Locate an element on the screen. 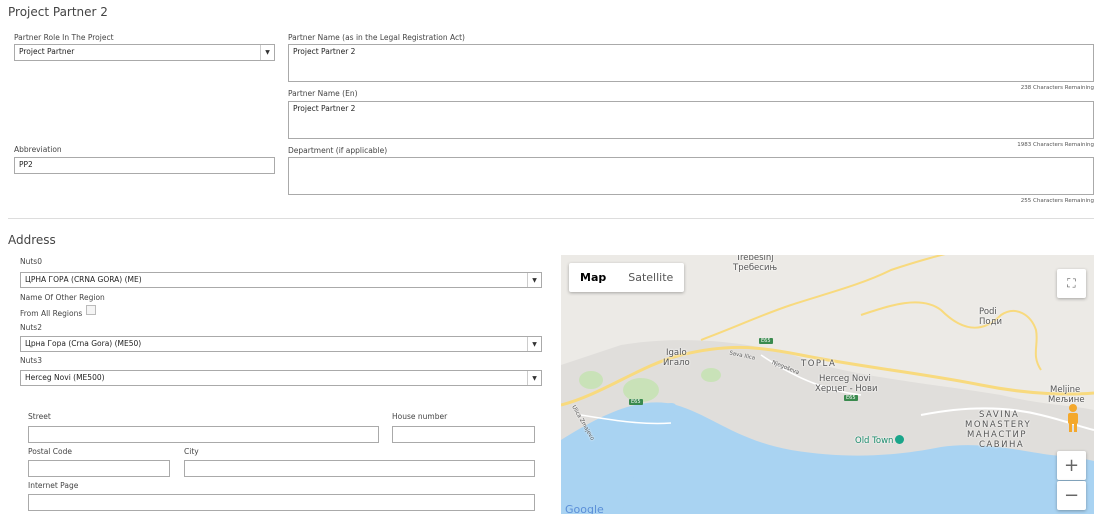 Image resolution: width=1094 pixels, height=514 pixels. role-select: Project Partner ▼ is located at coordinates (144, 52).